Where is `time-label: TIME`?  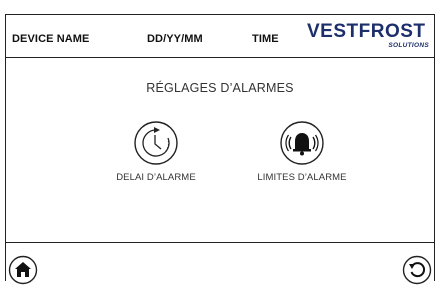 time-label: TIME is located at coordinates (265, 39).